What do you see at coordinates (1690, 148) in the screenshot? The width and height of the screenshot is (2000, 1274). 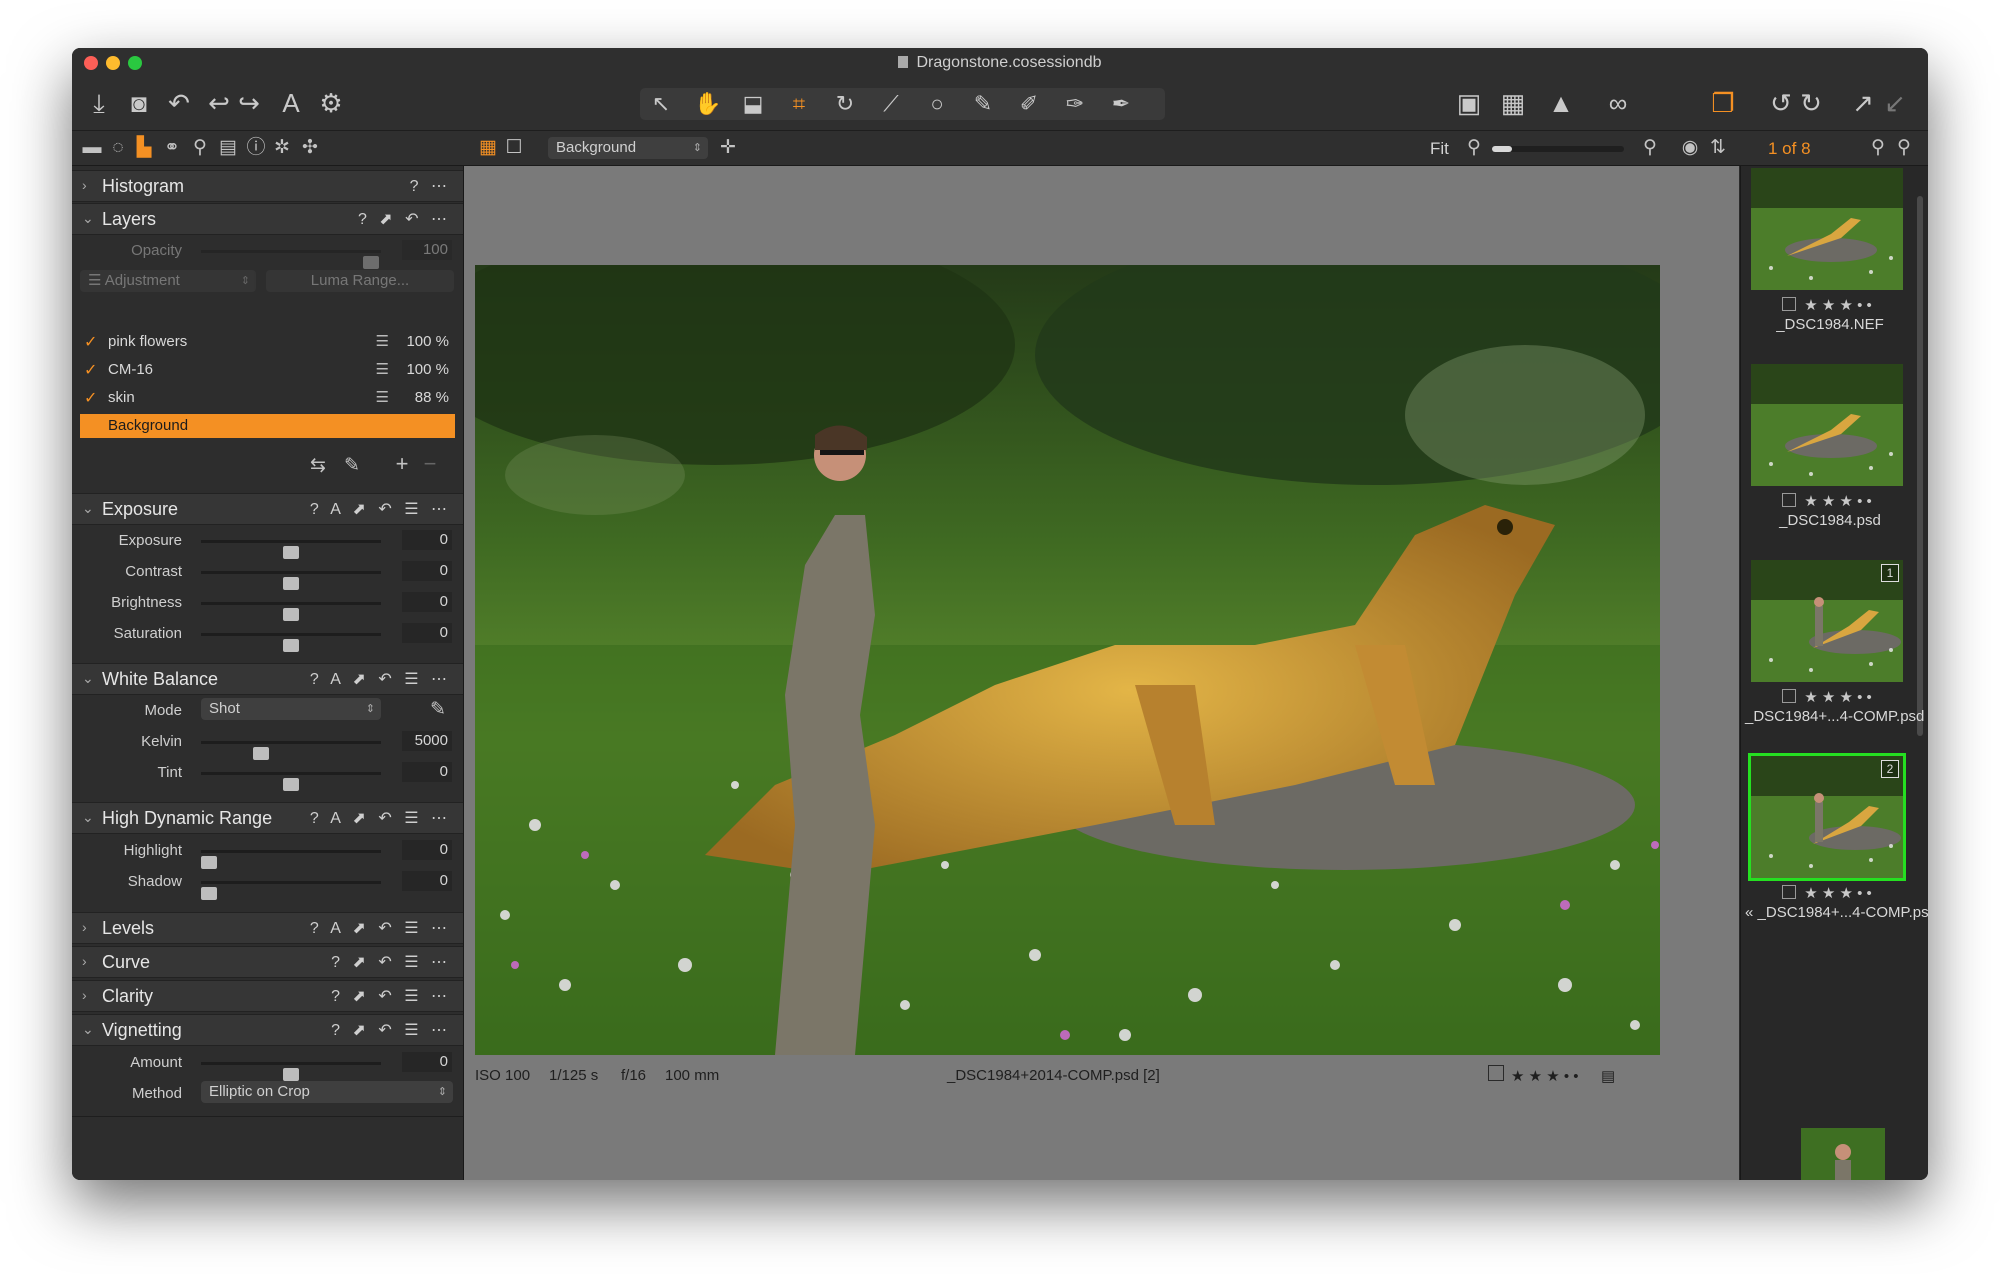 I see `eye-icon: ◉` at bounding box center [1690, 148].